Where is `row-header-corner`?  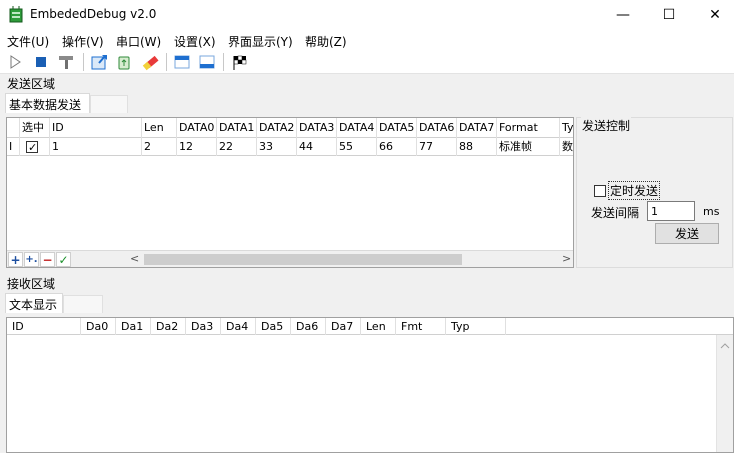 row-header-corner is located at coordinates (13, 128).